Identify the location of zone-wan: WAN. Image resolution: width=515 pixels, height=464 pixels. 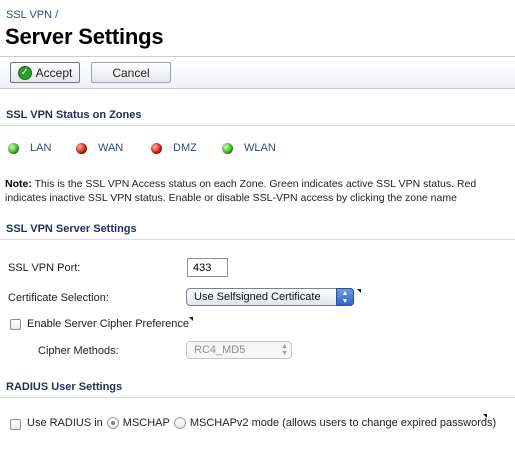
(99, 148).